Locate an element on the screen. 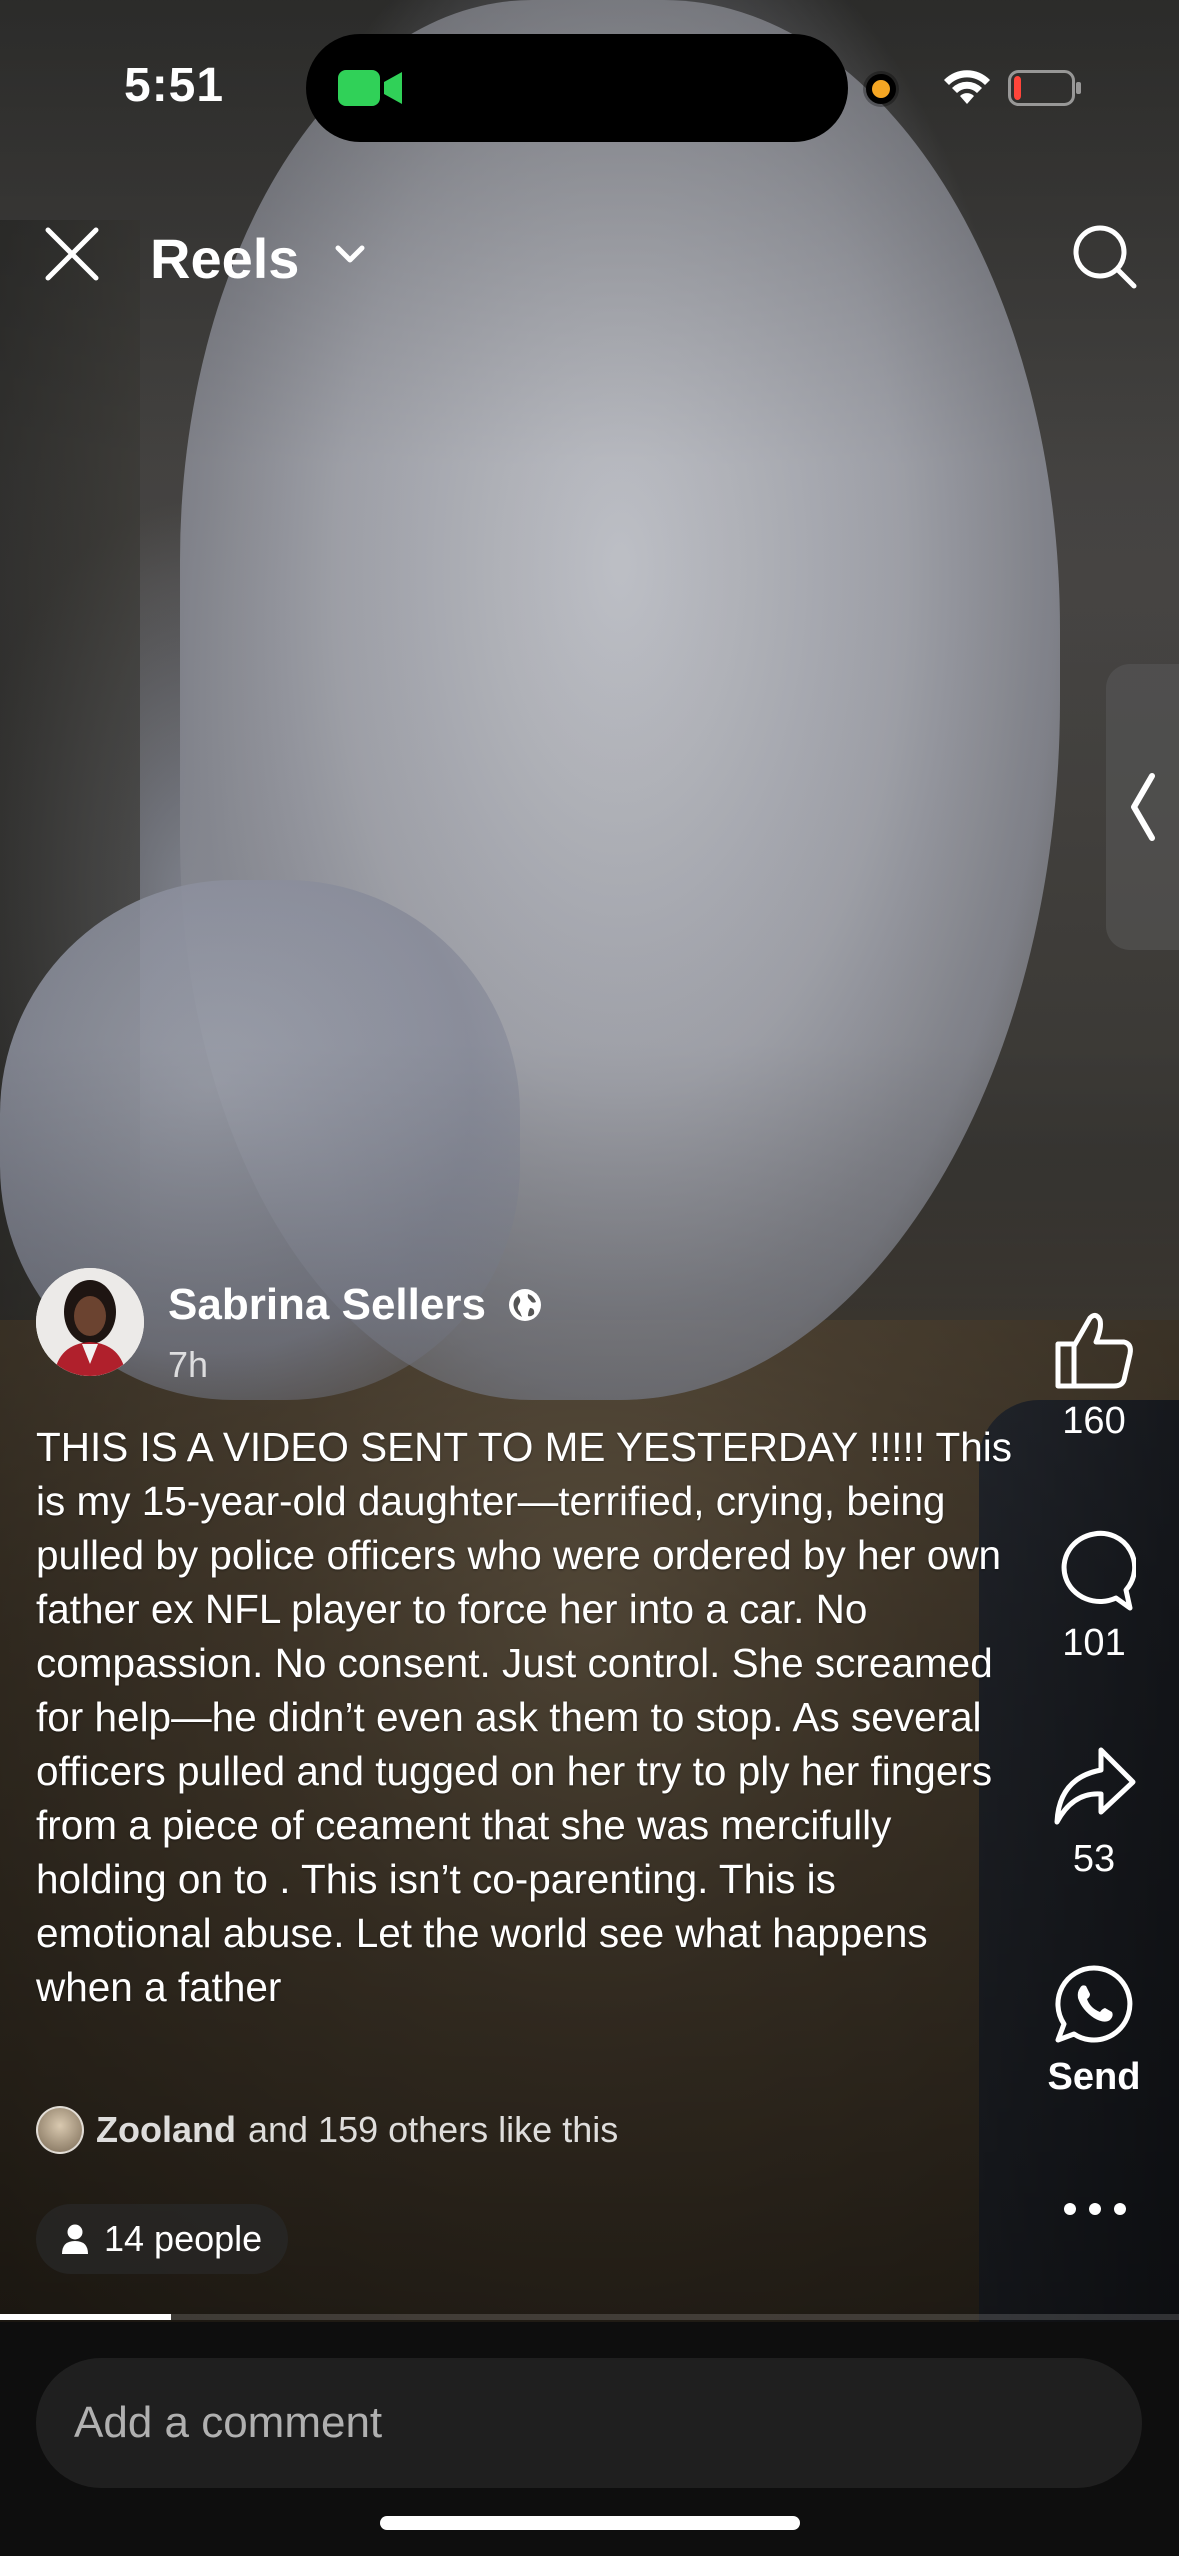 This screenshot has height=2556, width=1179. video-camera-icon is located at coordinates (370, 88).